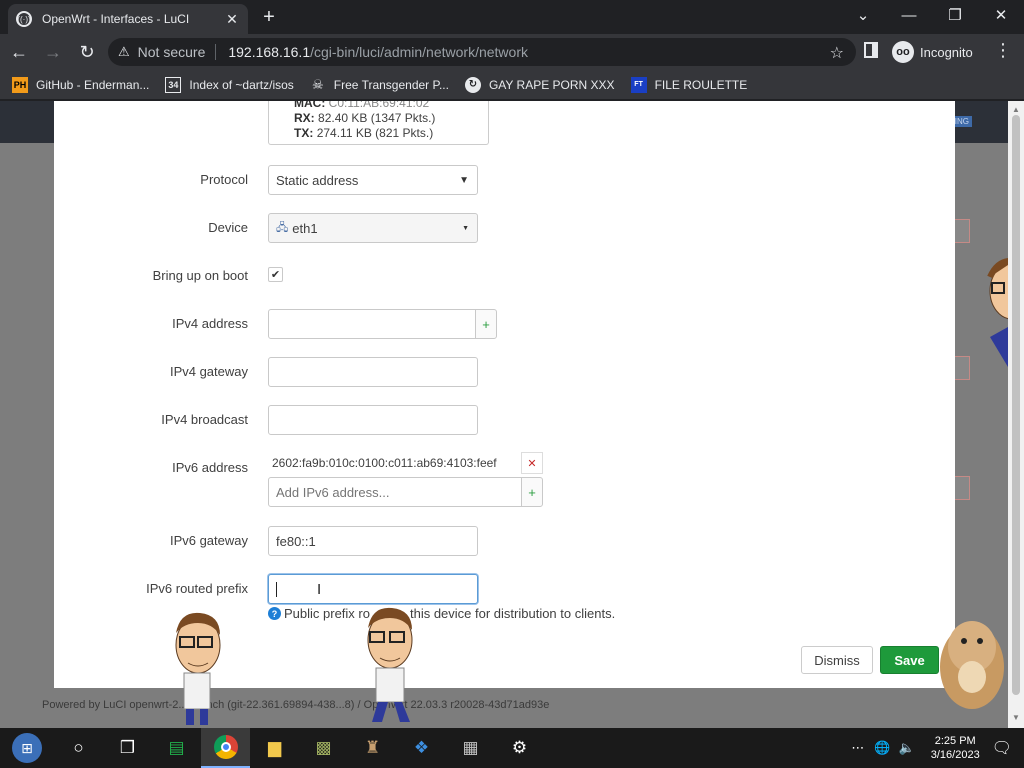 This screenshot has height=768, width=1024. Describe the element at coordinates (27, 748) in the screenshot. I see `start-icon: ⊞` at that location.